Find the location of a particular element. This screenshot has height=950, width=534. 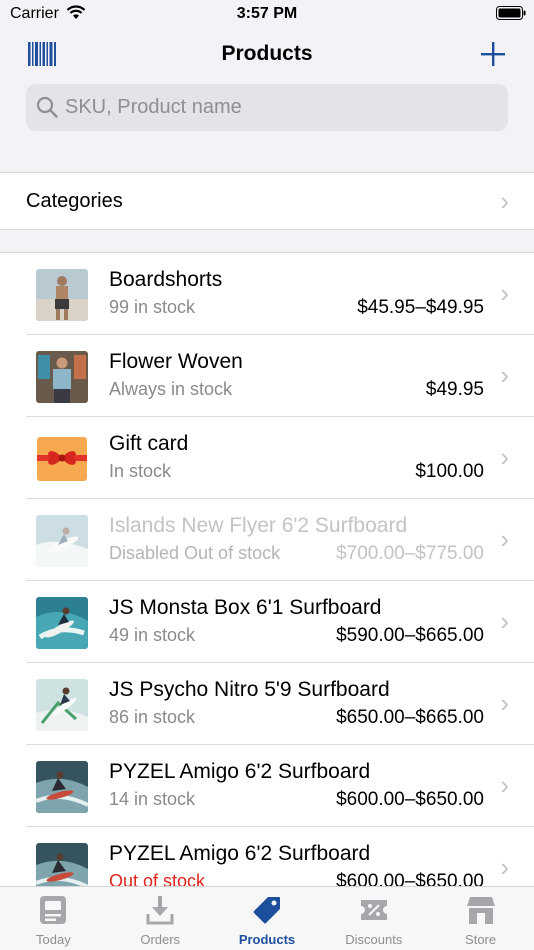

product-row: Gift card In stock $100.00 › is located at coordinates (267, 458).